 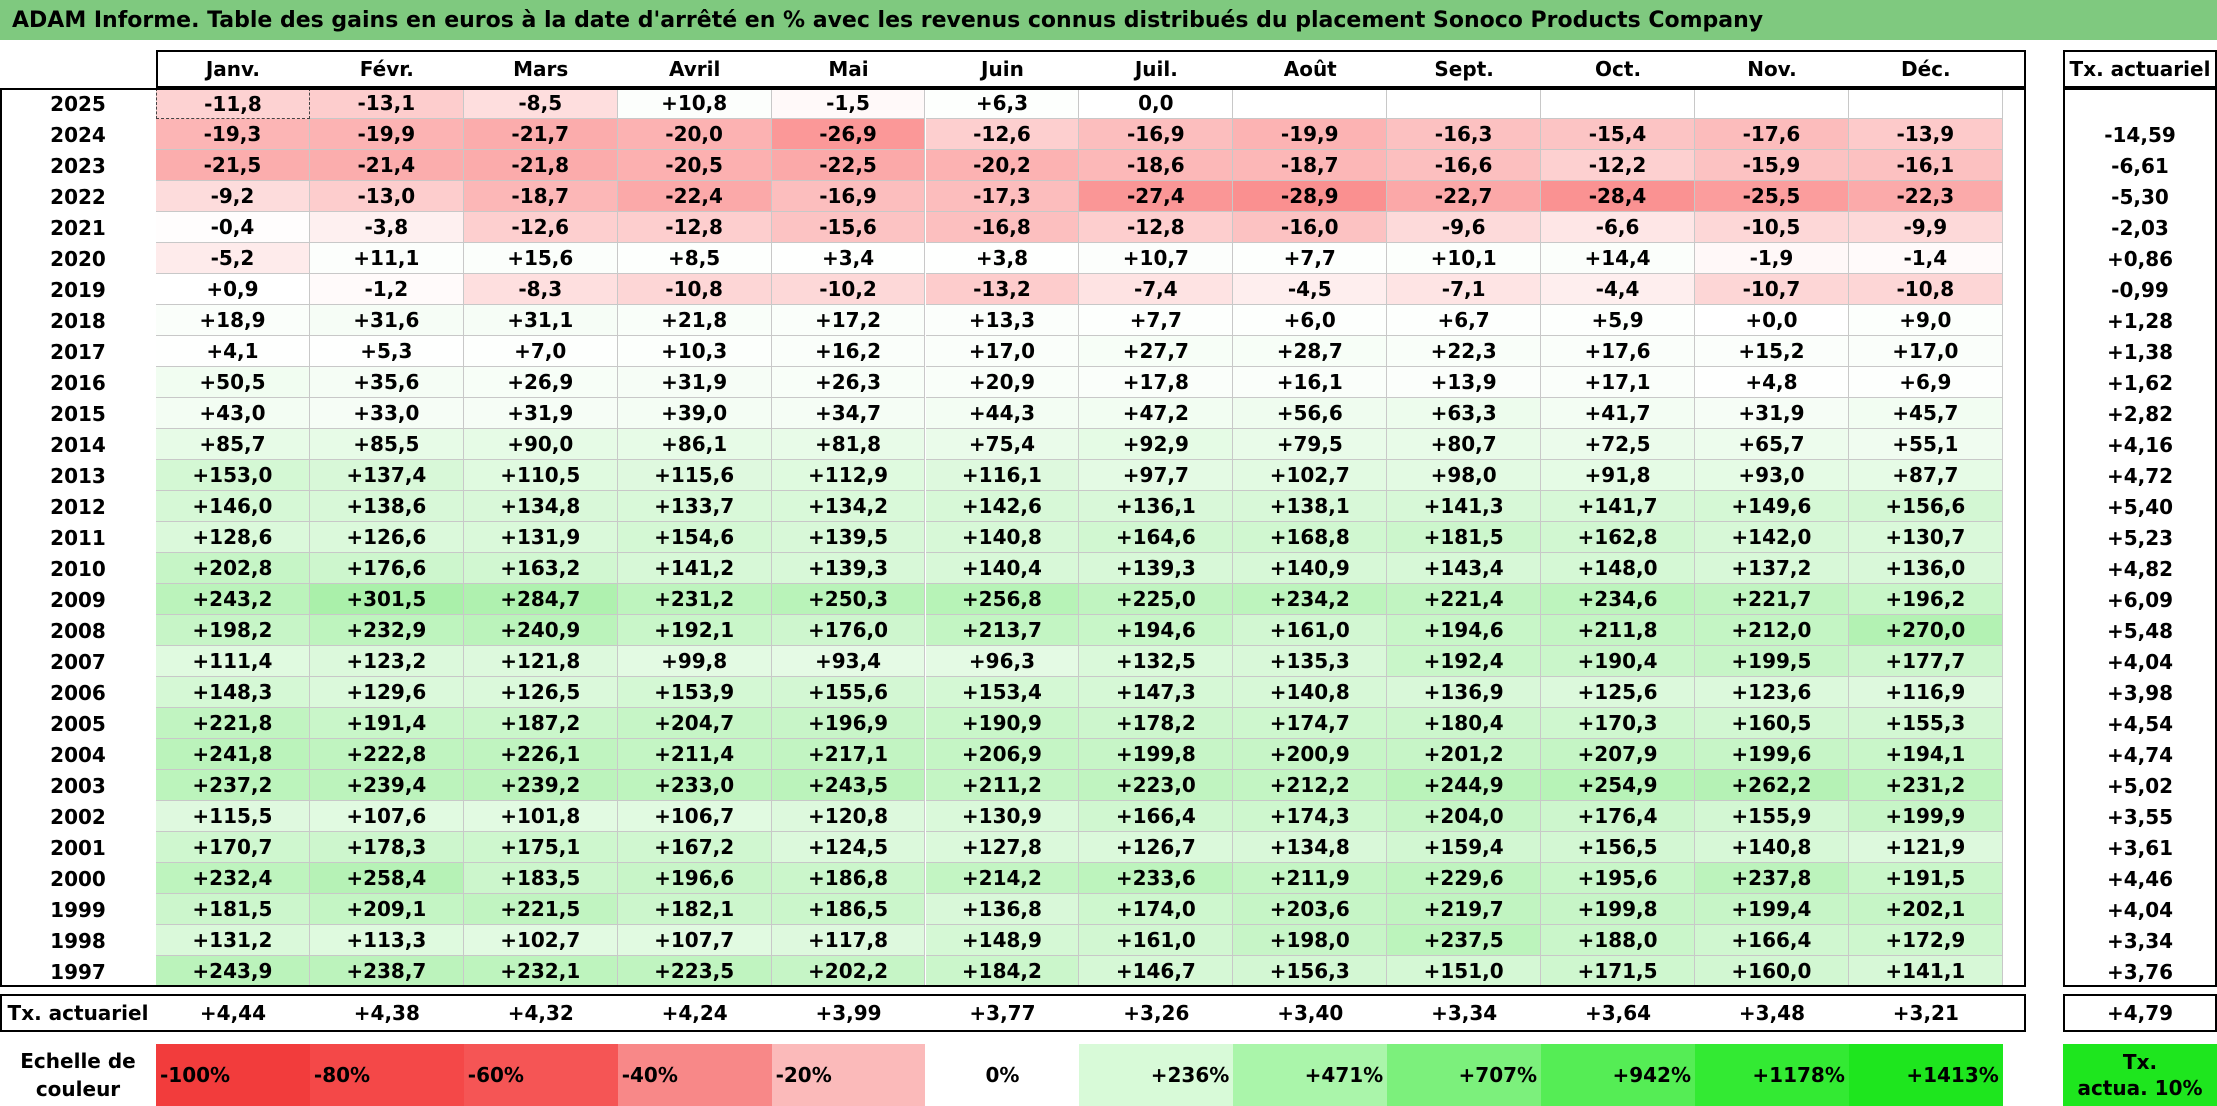 I want to click on data-cell: +186,8, so click(x=848, y=878).